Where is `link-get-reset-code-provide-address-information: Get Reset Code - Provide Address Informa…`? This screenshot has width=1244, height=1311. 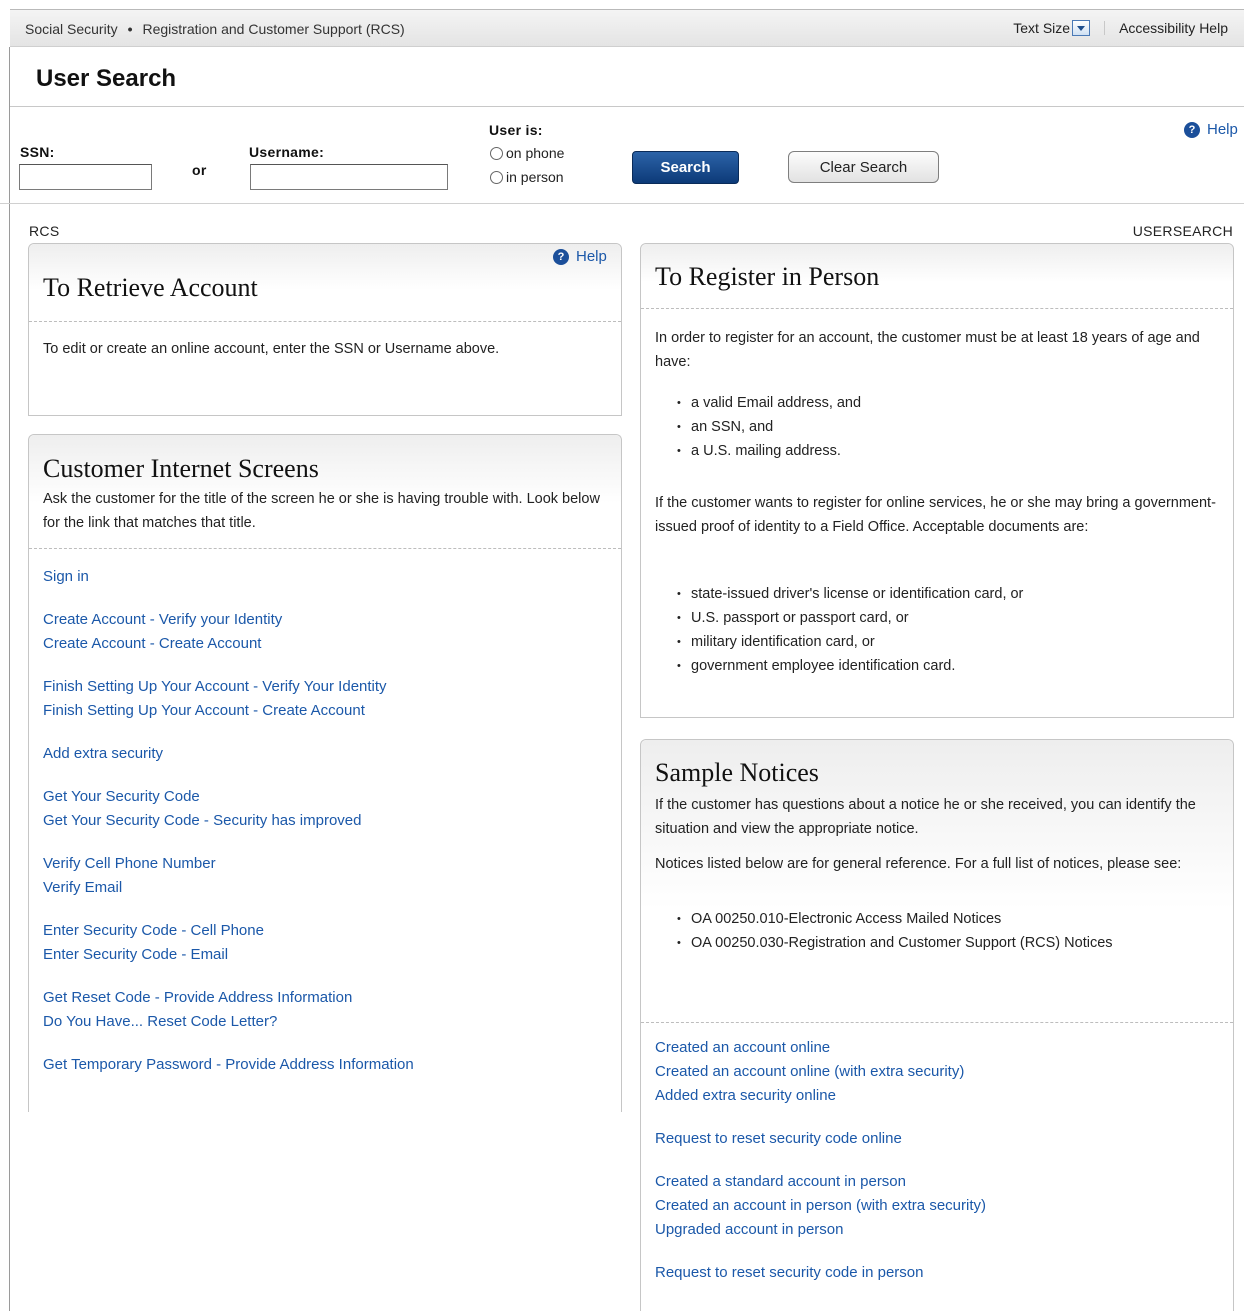 link-get-reset-code-provide-address-information: Get Reset Code - Provide Address Informa… is located at coordinates (228, 998).